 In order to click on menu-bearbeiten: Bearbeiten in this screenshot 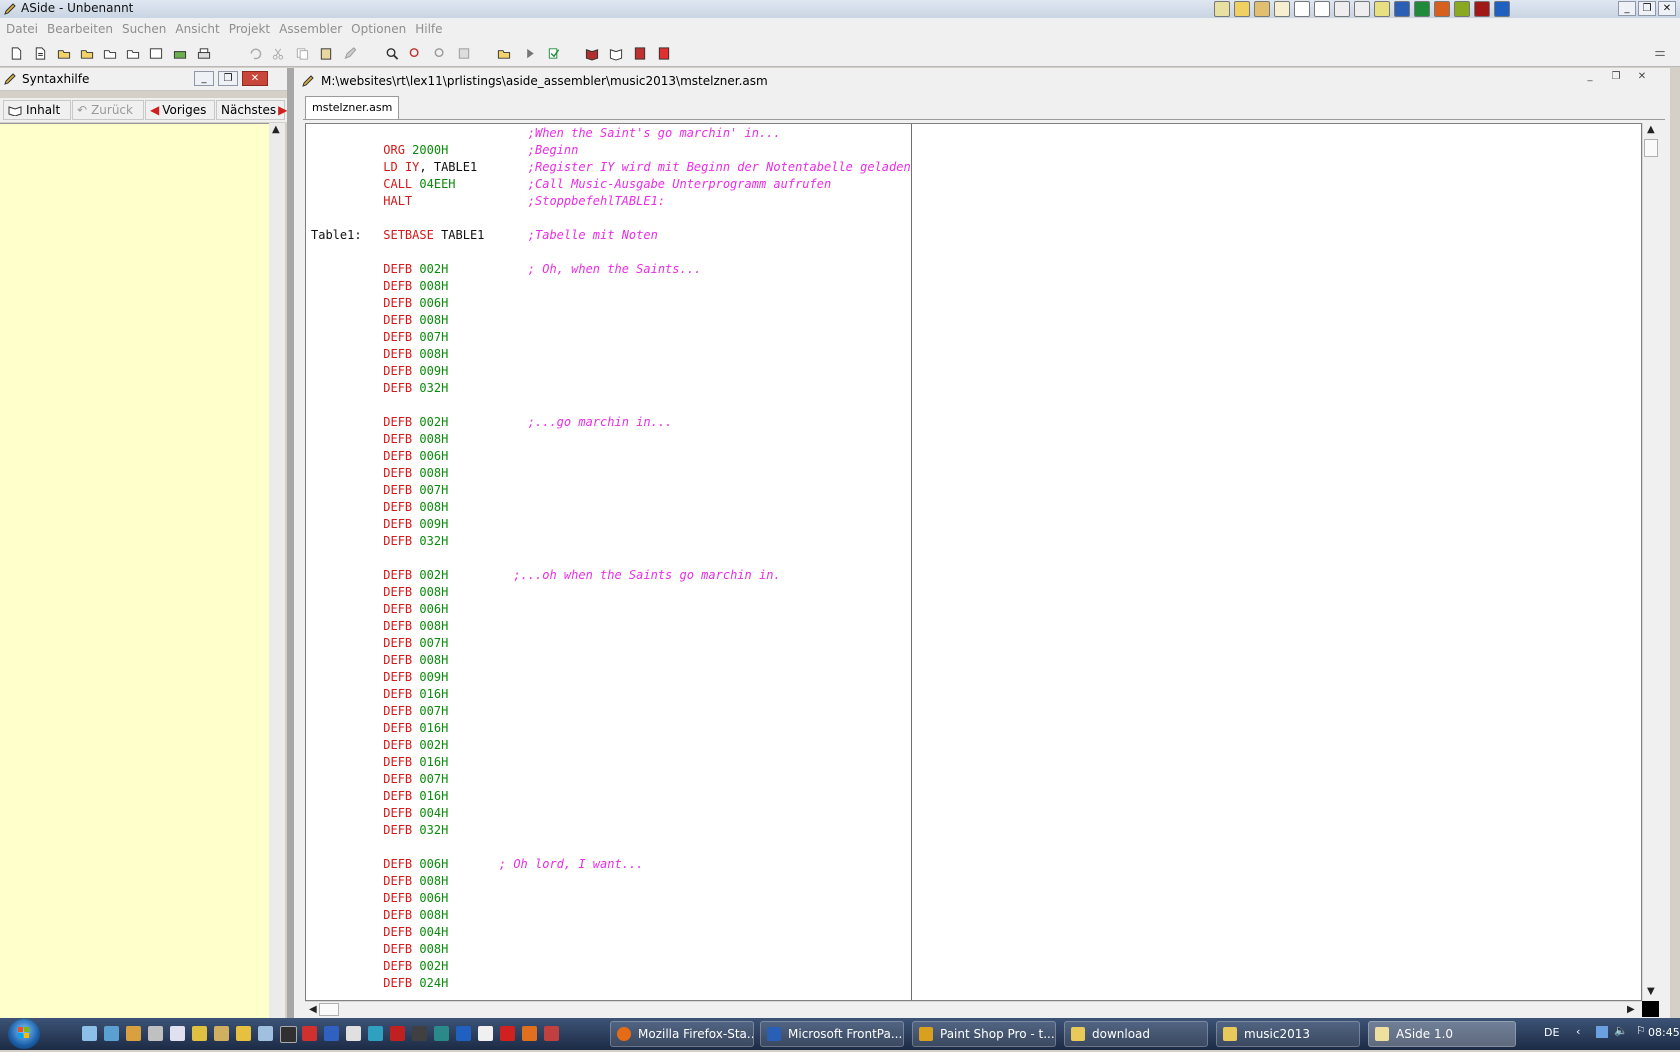, I will do `click(82, 29)`.